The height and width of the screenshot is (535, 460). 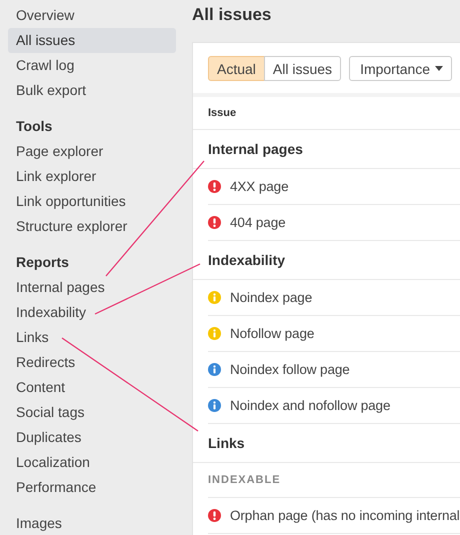 What do you see at coordinates (400, 68) in the screenshot?
I see `importance-dropdown: Importance` at bounding box center [400, 68].